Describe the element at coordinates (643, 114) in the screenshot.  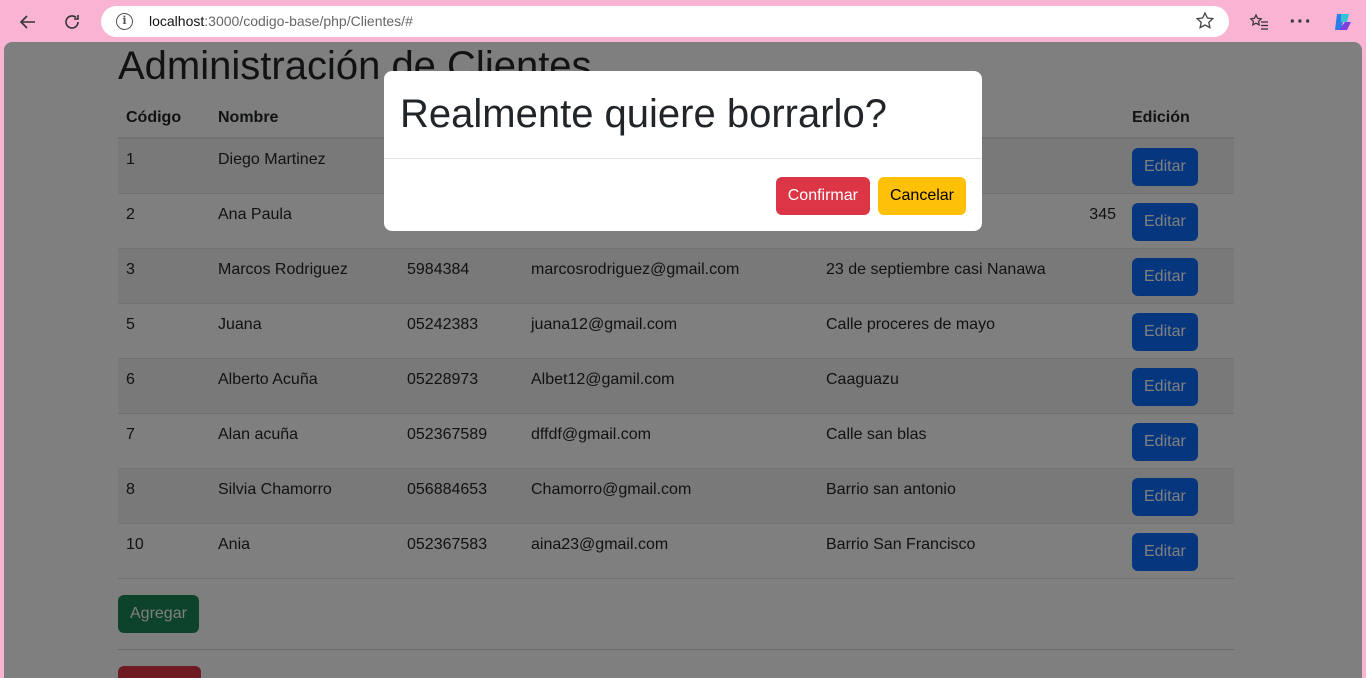
I see `modal-title: Realmente quiere borrarlo?` at that location.